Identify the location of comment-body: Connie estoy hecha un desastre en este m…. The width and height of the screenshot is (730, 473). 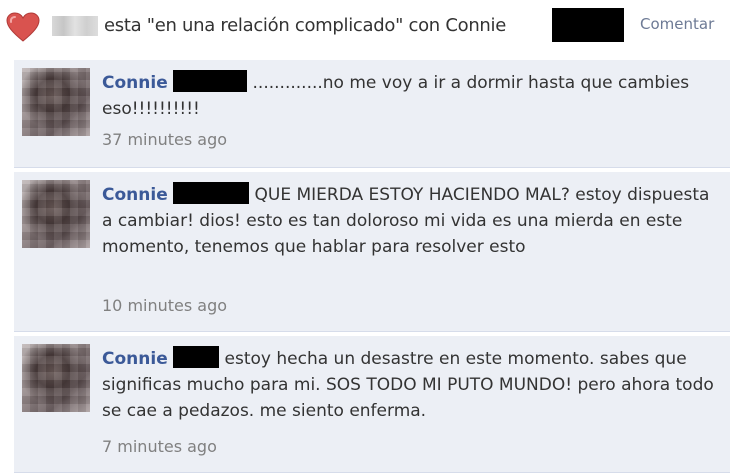
(412, 385).